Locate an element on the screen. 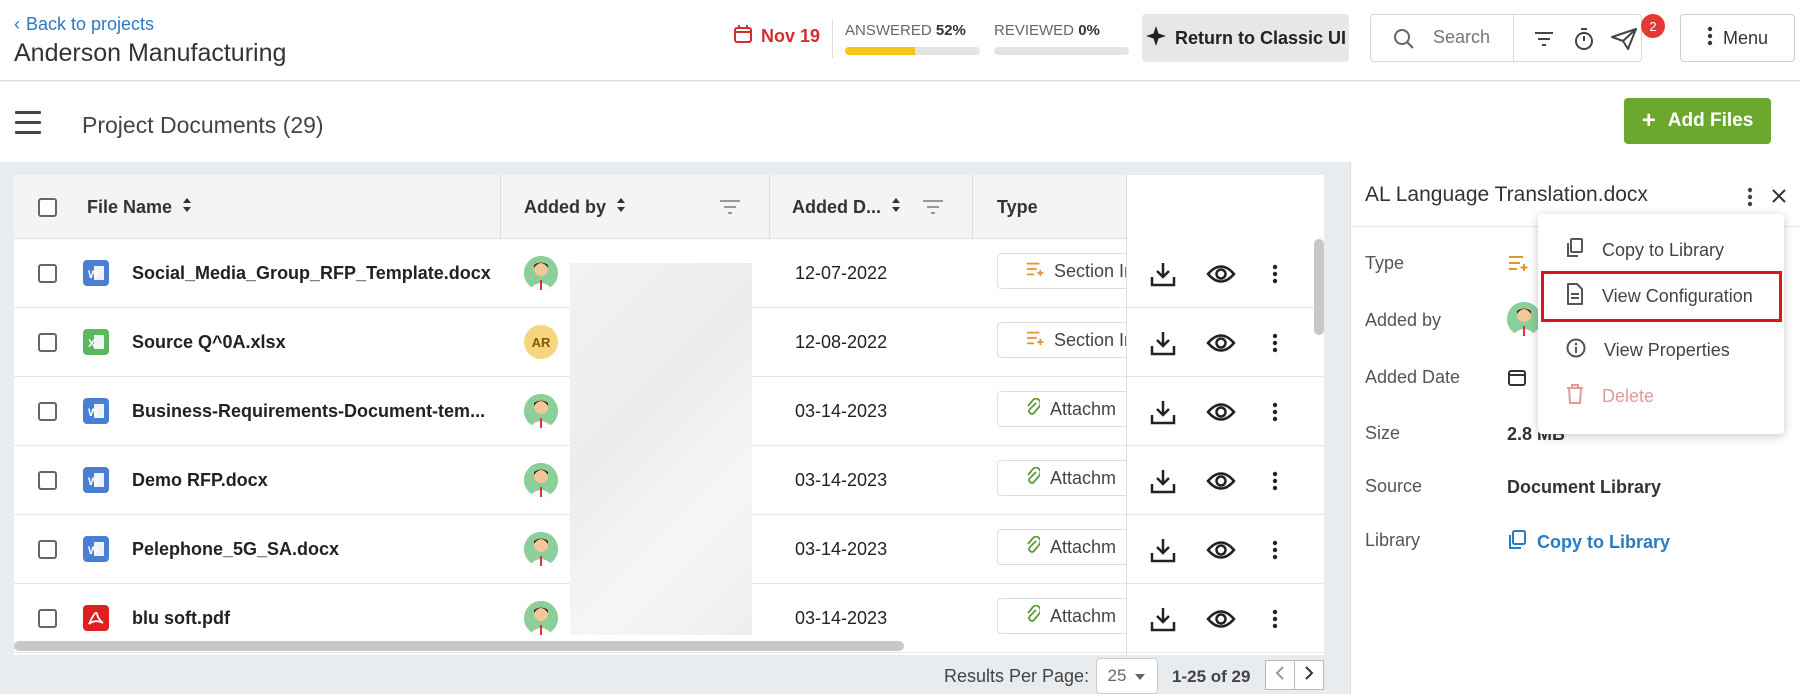 The width and height of the screenshot is (1800, 694). per-page-select: 25 is located at coordinates (1127, 676).